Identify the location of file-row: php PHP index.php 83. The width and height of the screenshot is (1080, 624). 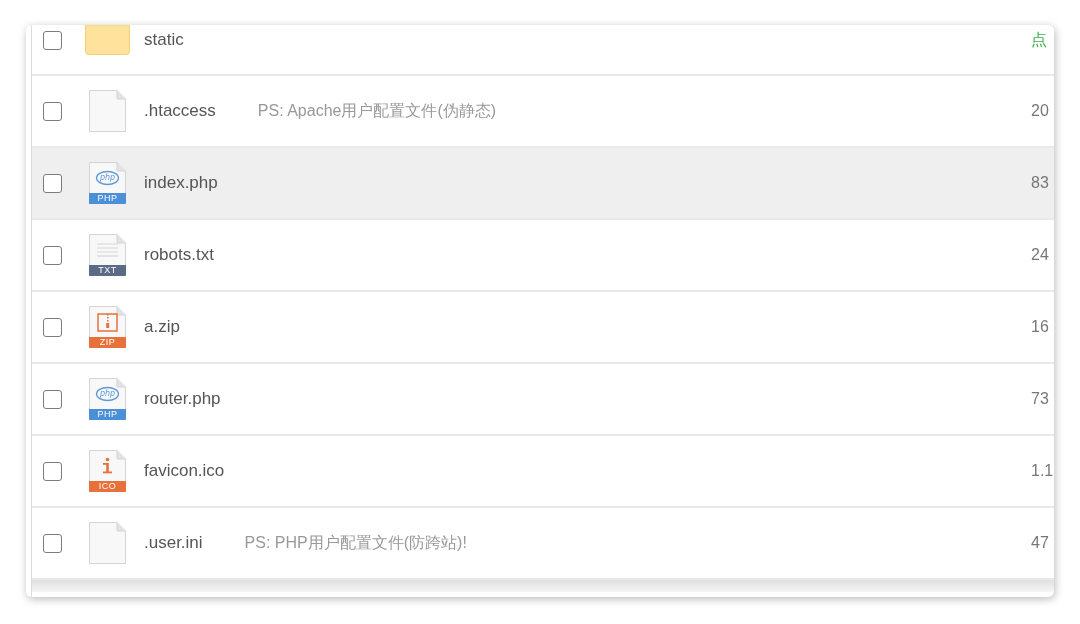
(543, 184).